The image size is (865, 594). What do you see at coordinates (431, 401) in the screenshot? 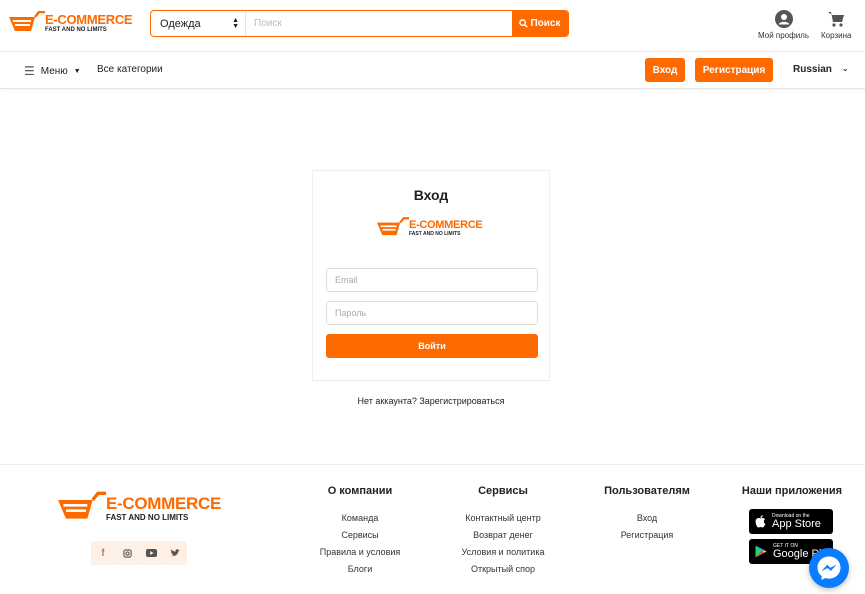
I see `register-prompt-link: Нет аккаунта? Зарегистрироваться` at bounding box center [431, 401].